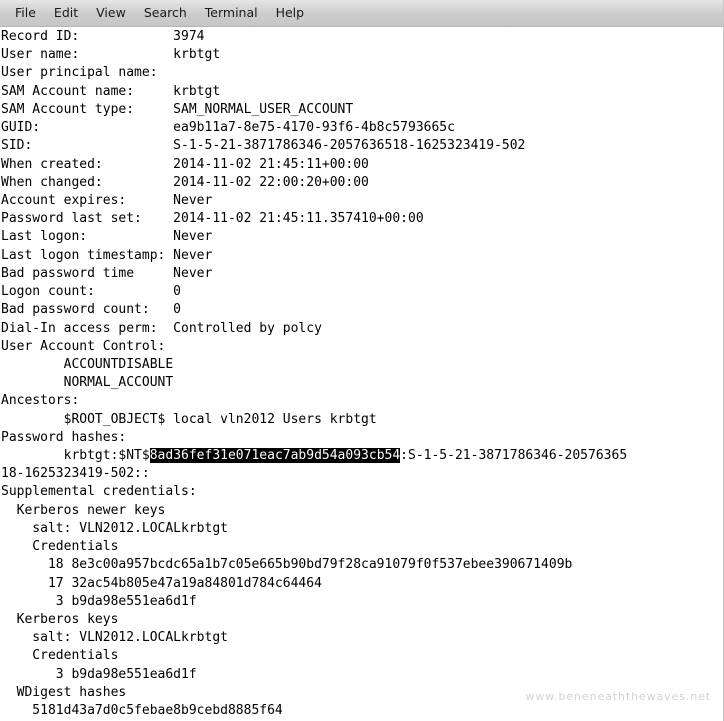  Describe the element at coordinates (25, 13) in the screenshot. I see `menu-item-file: File` at that location.